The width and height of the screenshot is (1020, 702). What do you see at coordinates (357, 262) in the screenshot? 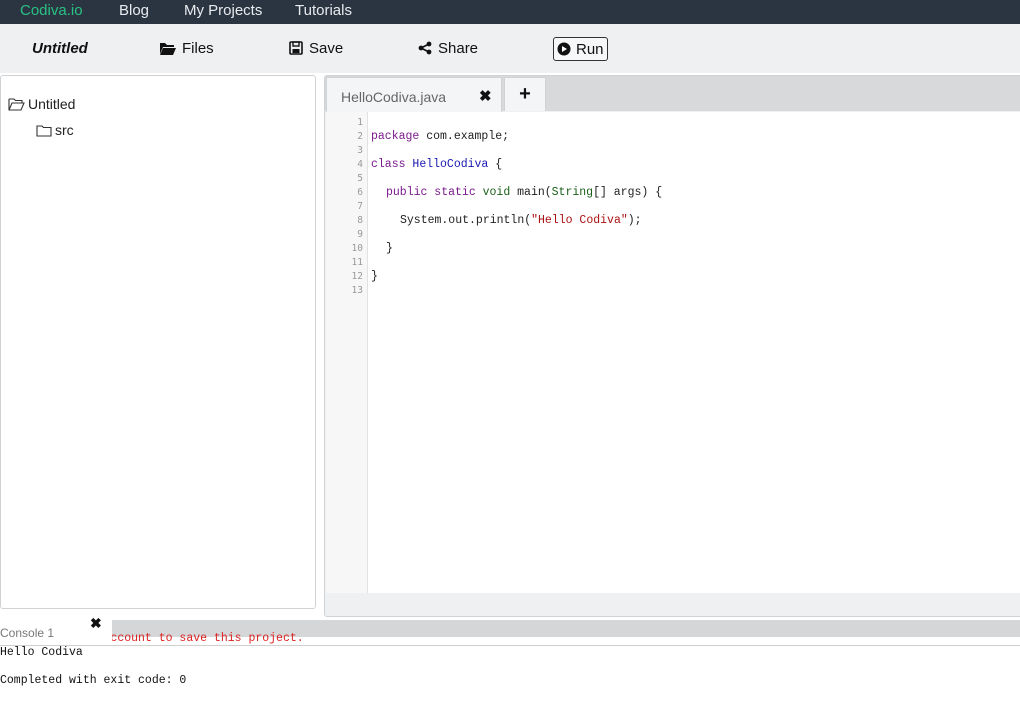
I see `line-number: 11` at bounding box center [357, 262].